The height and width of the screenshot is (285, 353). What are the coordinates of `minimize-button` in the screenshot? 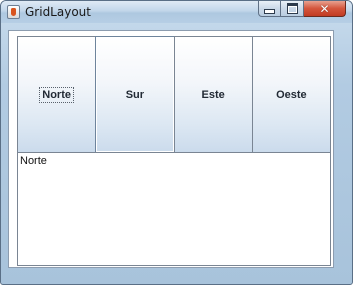 It's located at (269, 9).